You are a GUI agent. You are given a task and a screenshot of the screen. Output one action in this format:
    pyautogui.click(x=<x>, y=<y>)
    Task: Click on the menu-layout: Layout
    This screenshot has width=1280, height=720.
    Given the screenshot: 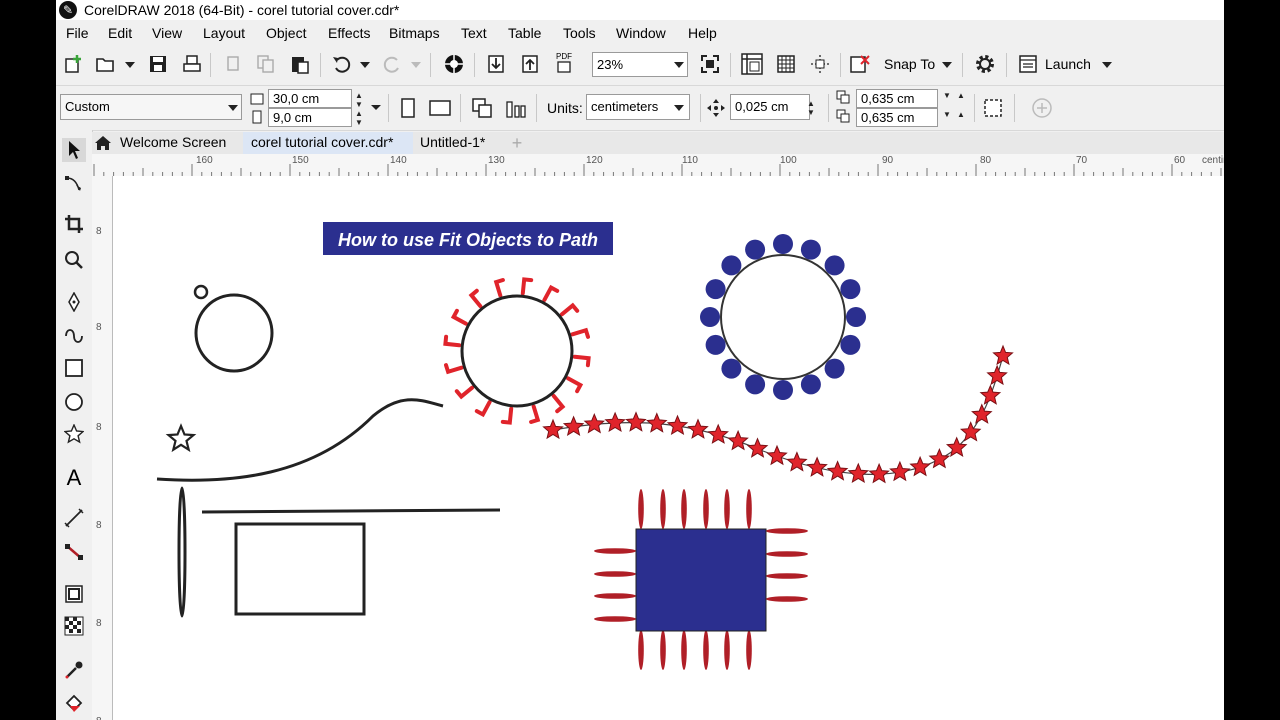 What is the action you would take?
    pyautogui.click(x=224, y=33)
    